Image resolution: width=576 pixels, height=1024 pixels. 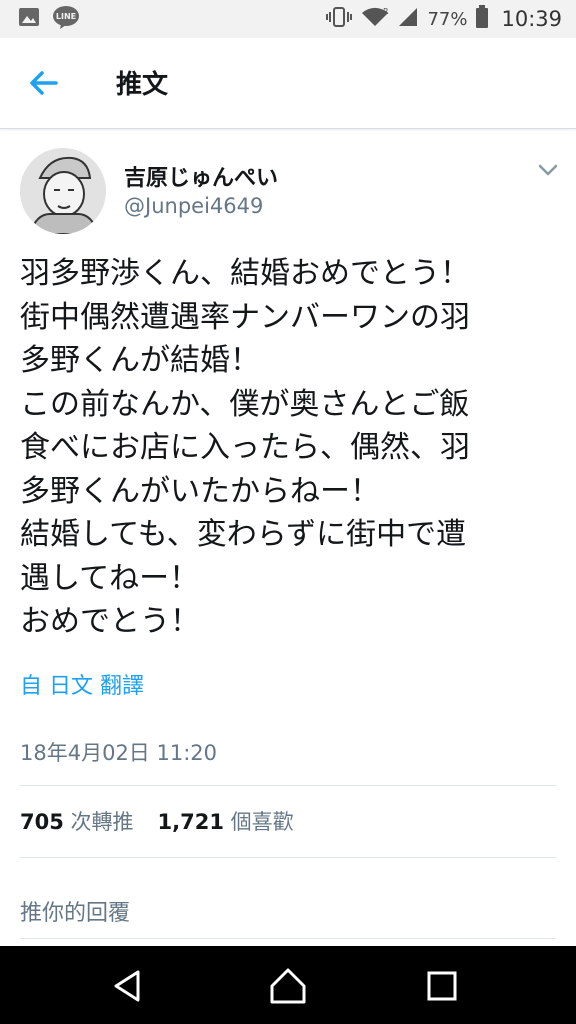 I want to click on more-options-button, so click(x=548, y=170).